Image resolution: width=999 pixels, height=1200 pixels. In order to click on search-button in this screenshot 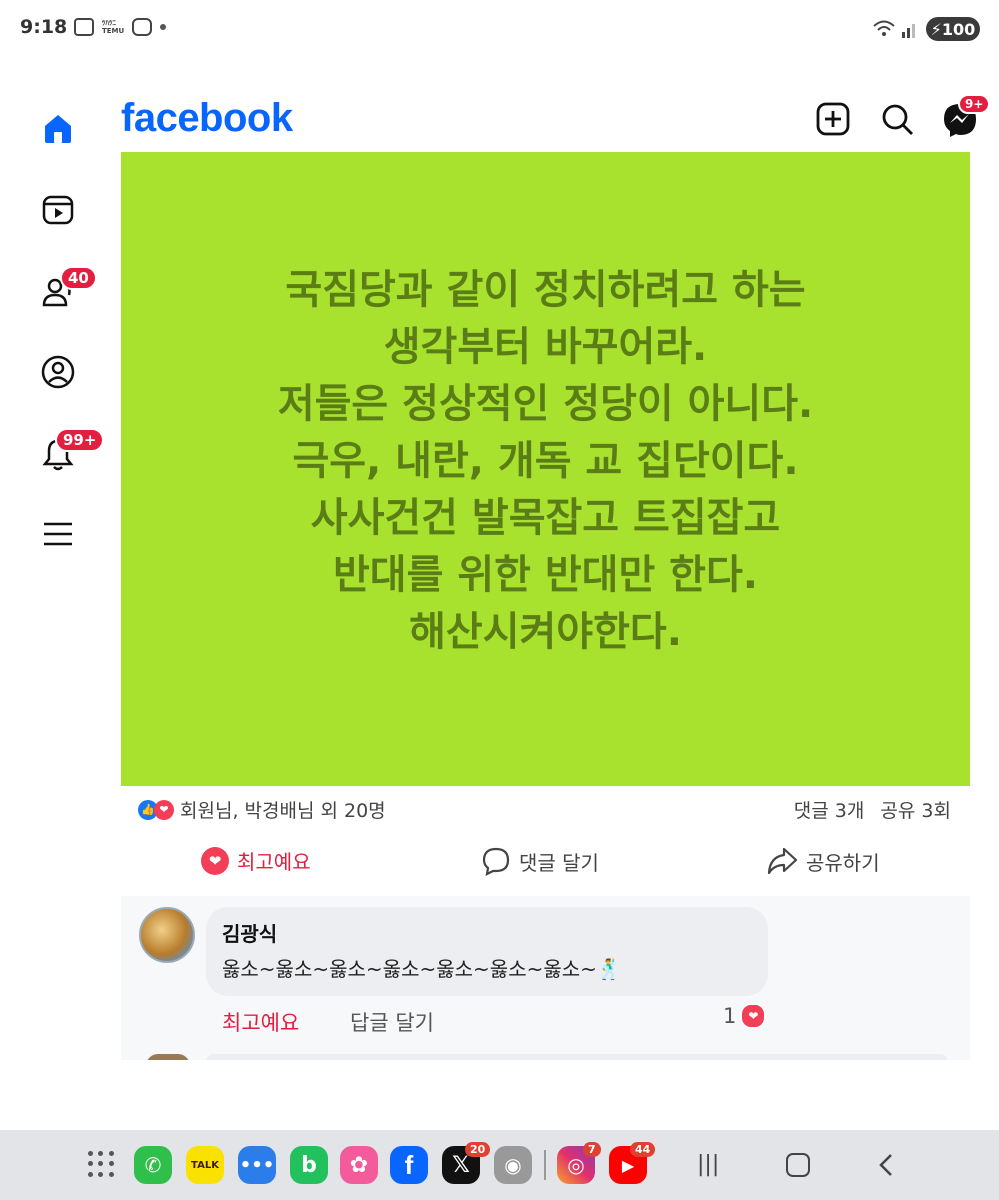, I will do `click(897, 121)`.